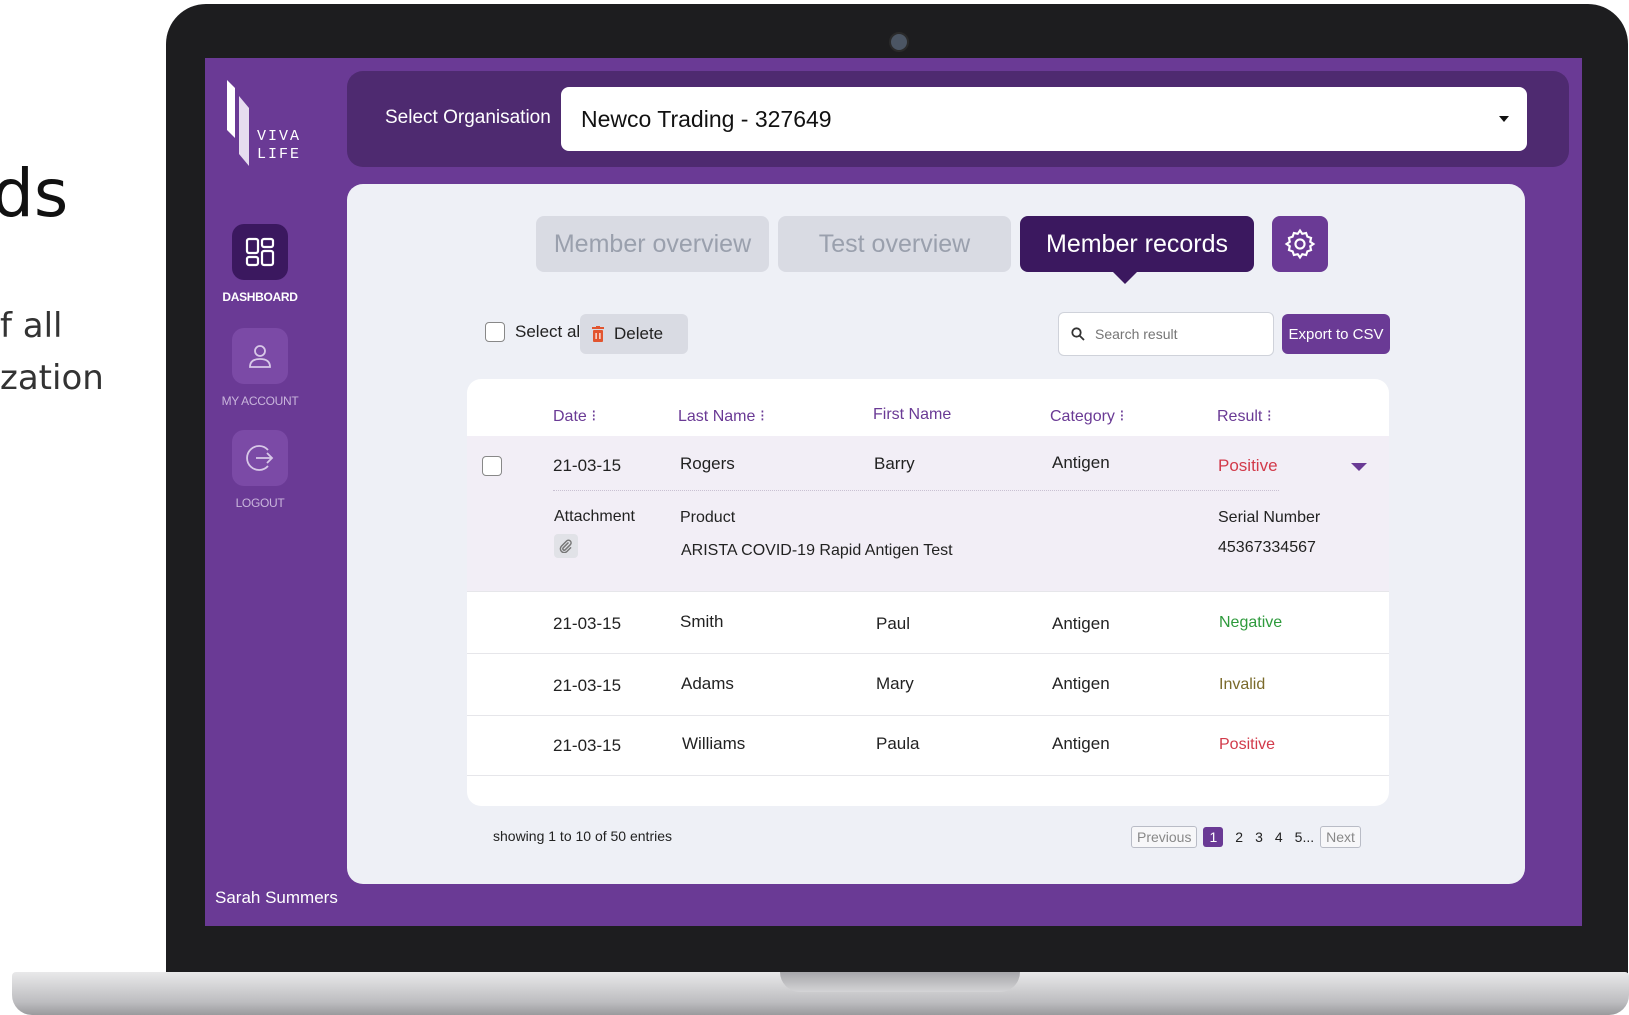 The image size is (1629, 1015). Describe the element at coordinates (1078, 334) in the screenshot. I see `search-icon` at that location.